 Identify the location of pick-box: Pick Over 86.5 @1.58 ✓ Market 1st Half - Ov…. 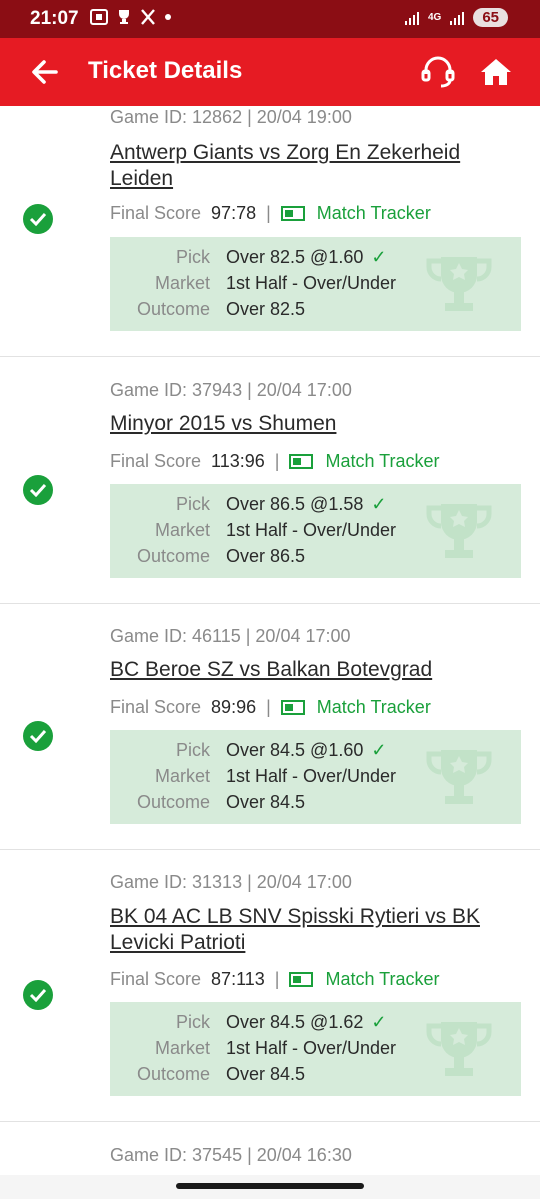
(315, 531).